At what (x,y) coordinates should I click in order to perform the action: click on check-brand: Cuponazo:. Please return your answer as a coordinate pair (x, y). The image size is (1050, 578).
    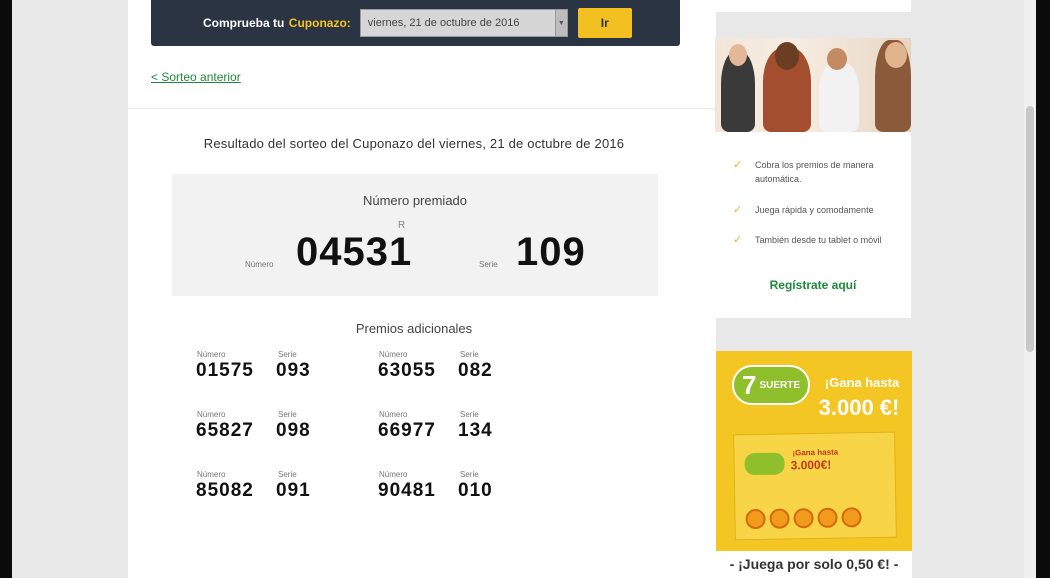
    Looking at the image, I should click on (319, 23).